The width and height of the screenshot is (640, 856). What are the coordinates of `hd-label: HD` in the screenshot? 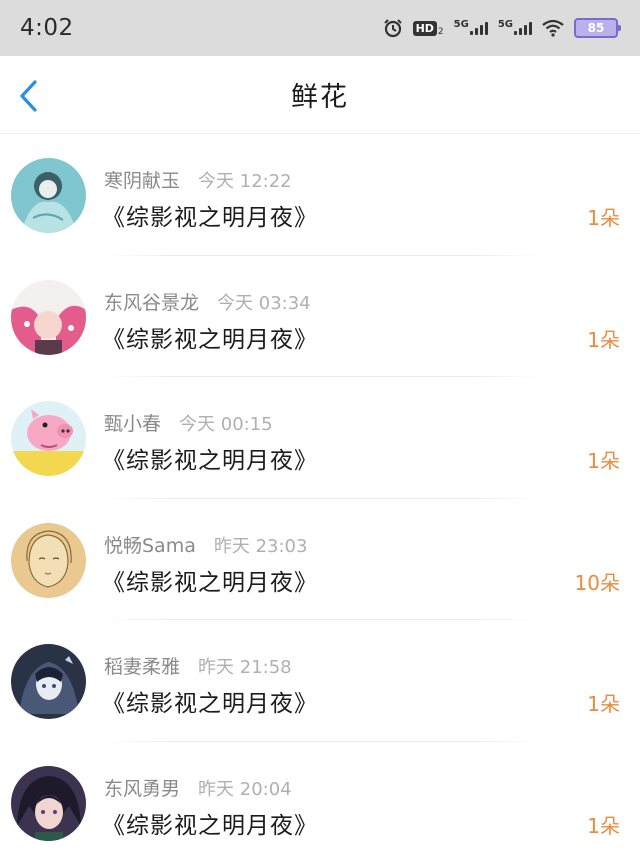 It's located at (424, 28).